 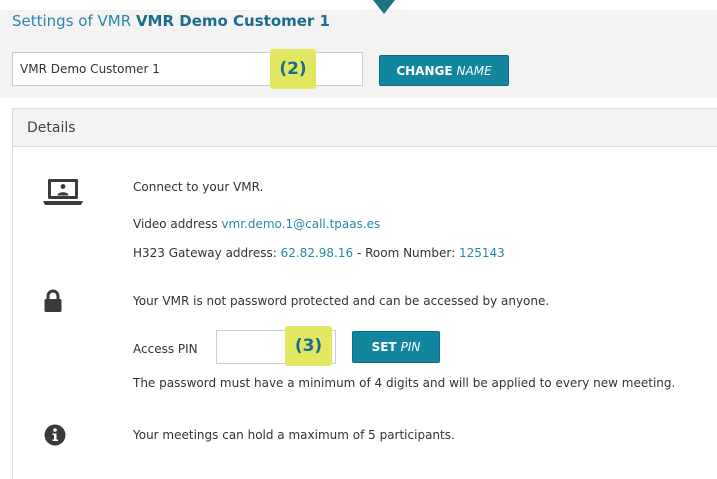 I want to click on annotation-badge-2: (2), so click(x=293, y=69).